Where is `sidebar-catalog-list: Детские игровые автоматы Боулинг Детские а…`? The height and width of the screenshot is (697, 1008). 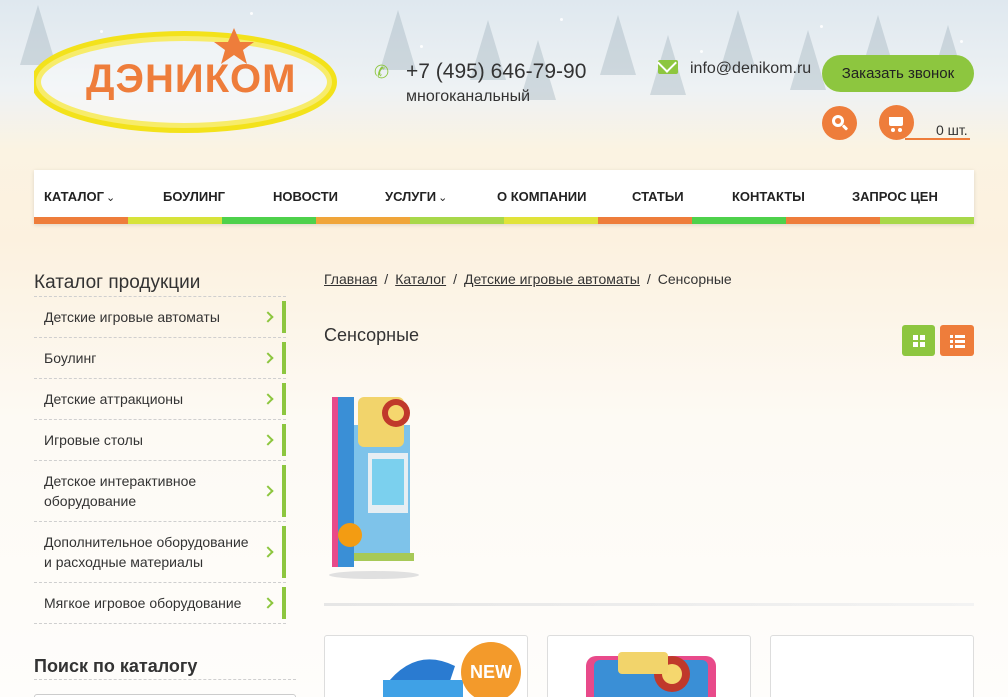 sidebar-catalog-list: Детские игровые автоматы Боулинг Детские а… is located at coordinates (160, 460).